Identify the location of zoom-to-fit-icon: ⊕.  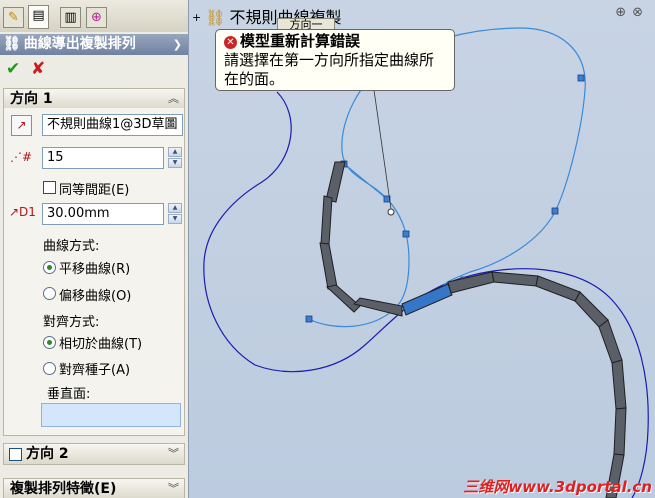
(623, 12).